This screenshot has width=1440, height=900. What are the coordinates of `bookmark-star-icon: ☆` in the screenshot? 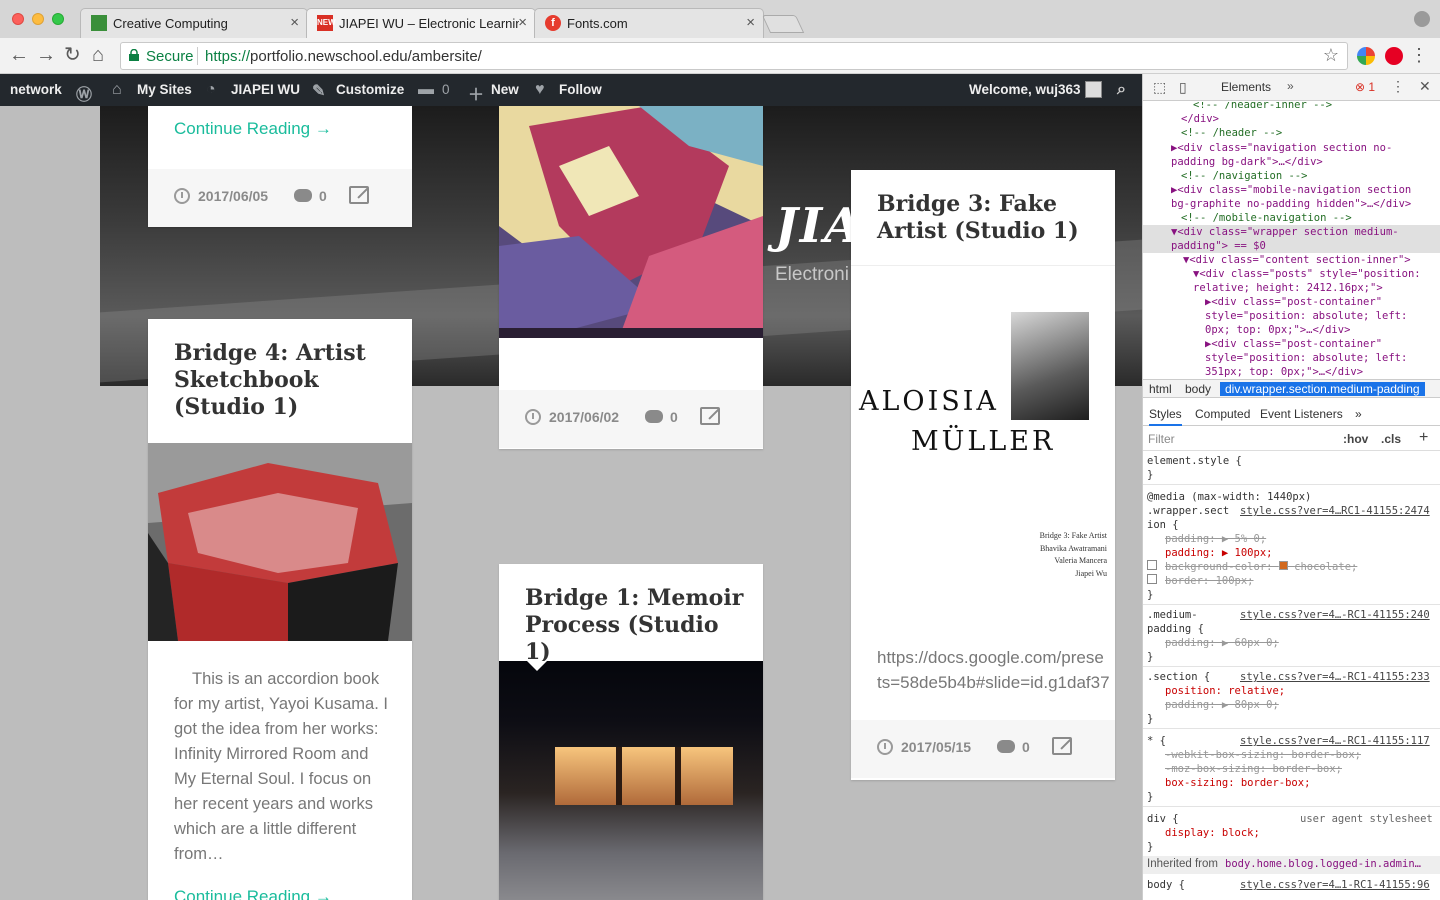 It's located at (1331, 55).